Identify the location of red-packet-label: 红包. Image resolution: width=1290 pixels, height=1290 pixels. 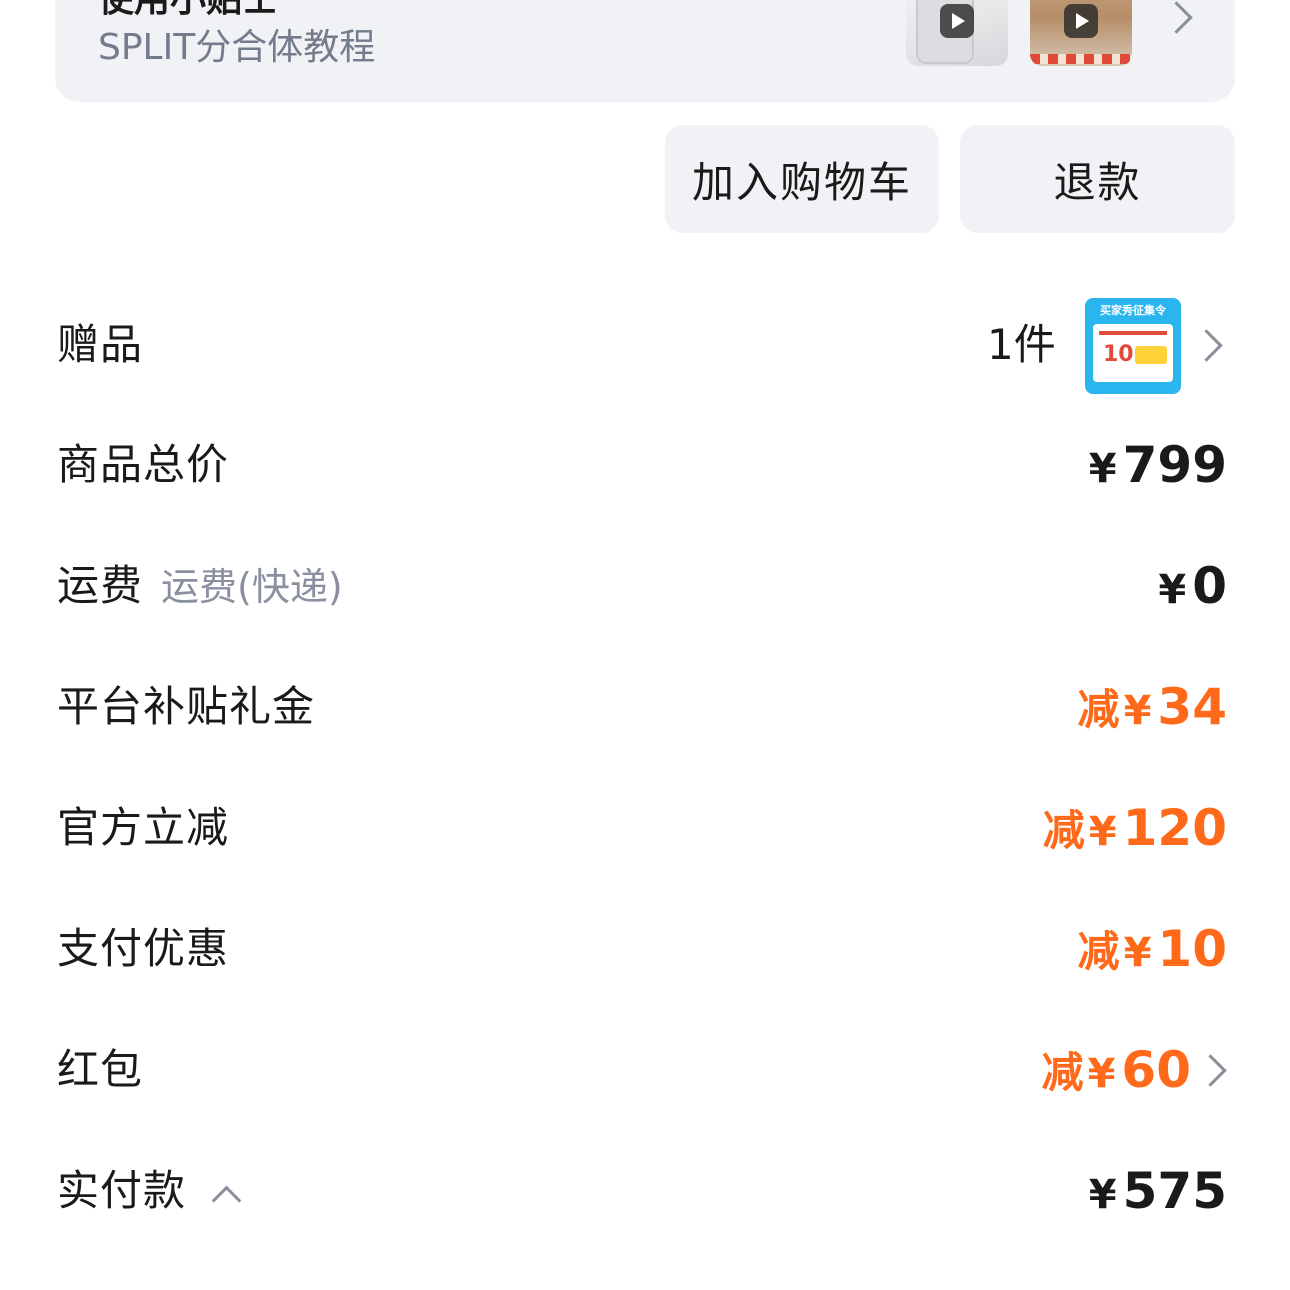
(100, 1069).